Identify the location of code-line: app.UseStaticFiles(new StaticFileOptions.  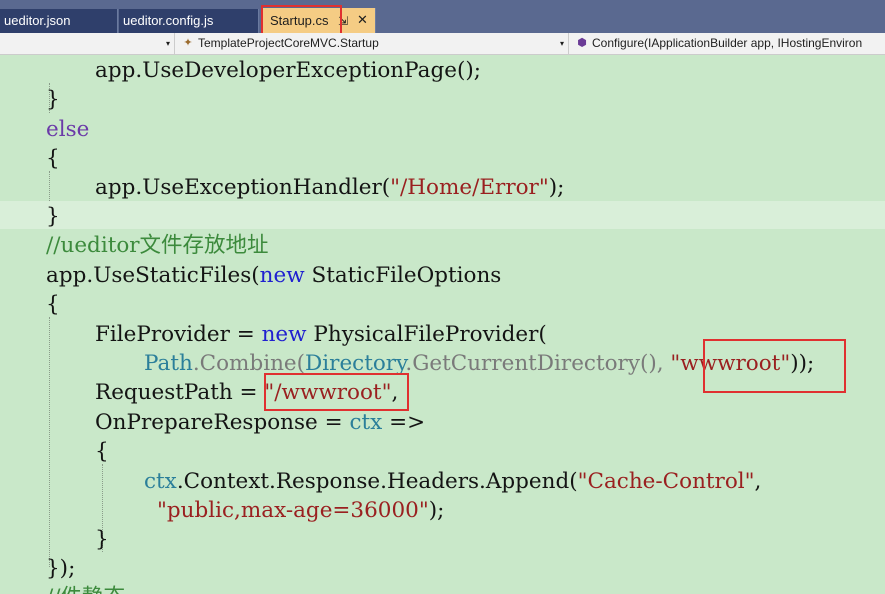
(274, 275).